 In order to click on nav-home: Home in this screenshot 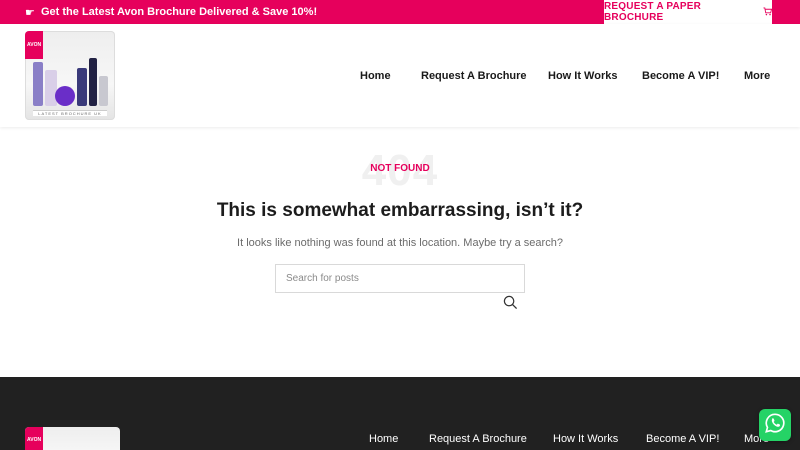, I will do `click(375, 75)`.